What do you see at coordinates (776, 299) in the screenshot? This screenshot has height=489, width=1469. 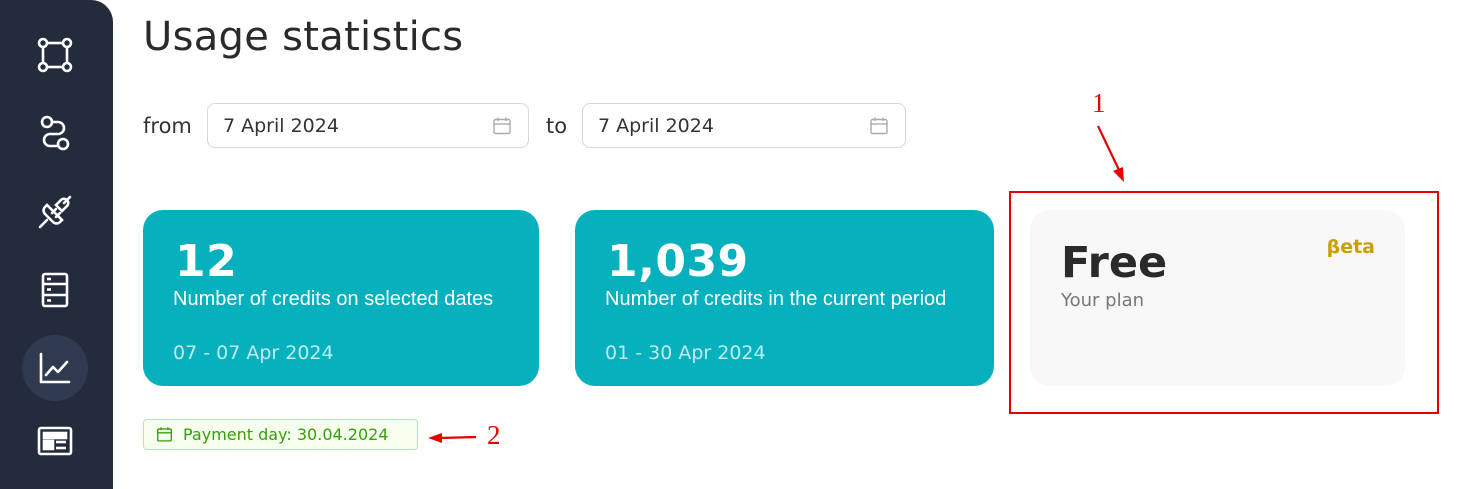 I see `credits-period-label: Number of credits in the current period` at bounding box center [776, 299].